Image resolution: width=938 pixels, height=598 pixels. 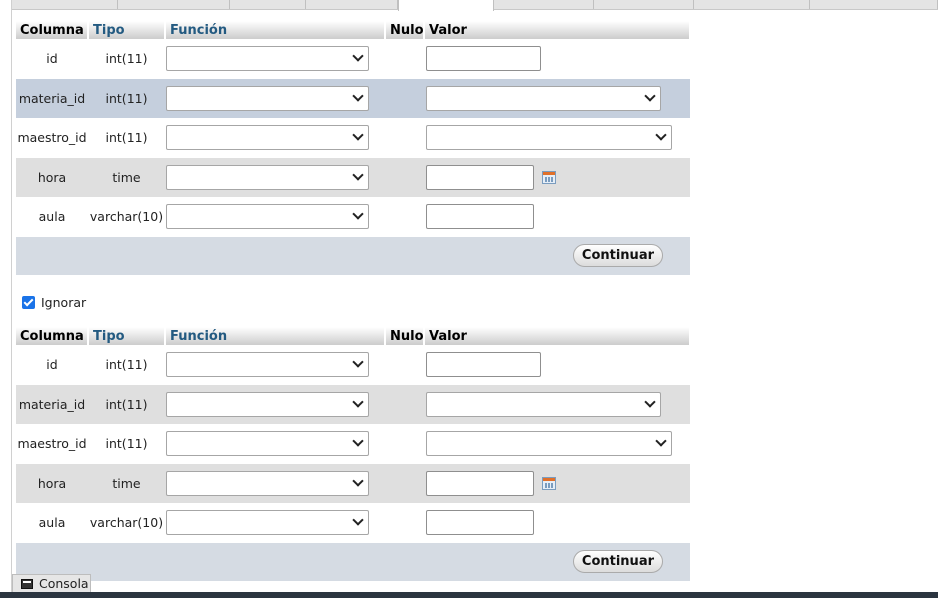 I want to click on terminal-icon, so click(x=27, y=583).